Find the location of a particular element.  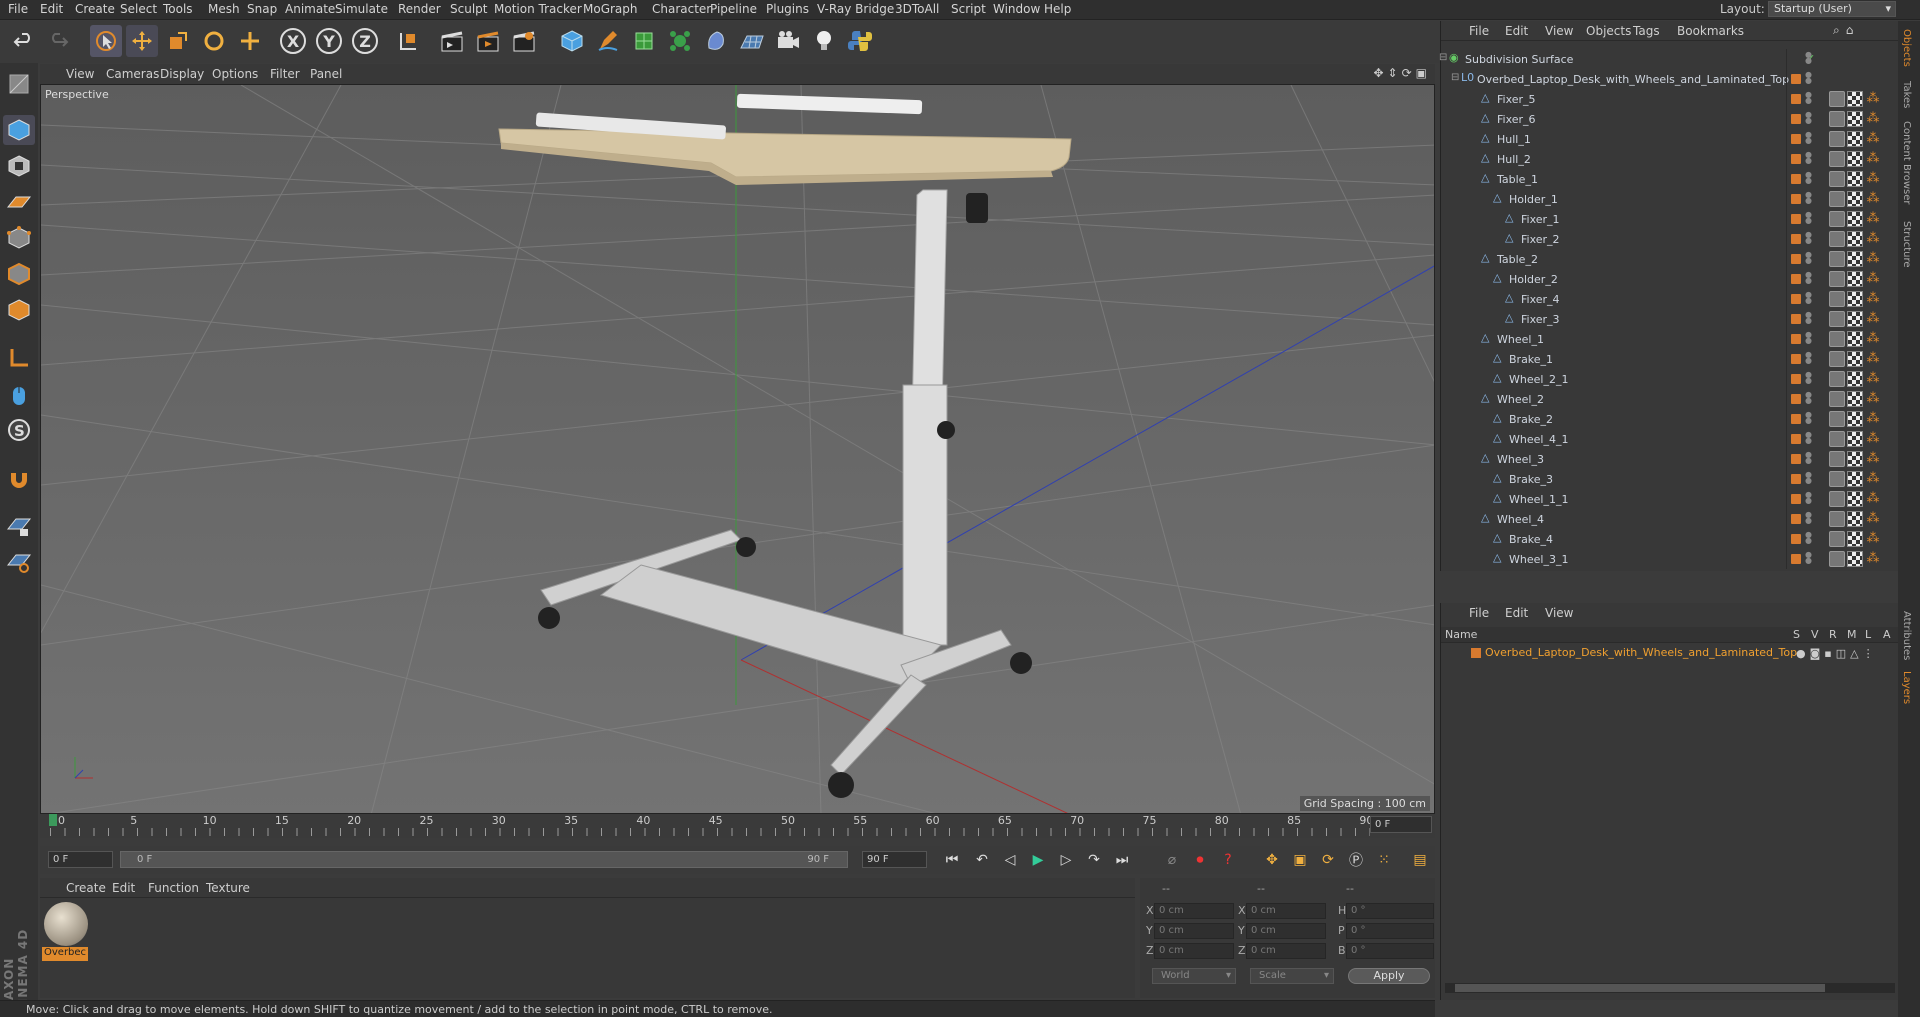

end-frame-field: 90 F is located at coordinates (894, 859).